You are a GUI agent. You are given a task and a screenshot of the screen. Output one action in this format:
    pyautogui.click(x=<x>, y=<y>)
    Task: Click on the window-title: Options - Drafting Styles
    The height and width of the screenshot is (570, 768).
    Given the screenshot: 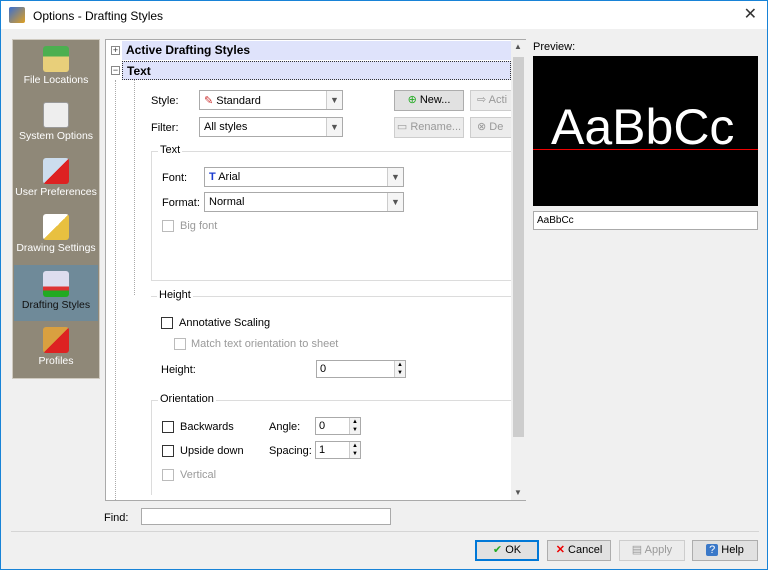 What is the action you would take?
    pyautogui.click(x=98, y=16)
    